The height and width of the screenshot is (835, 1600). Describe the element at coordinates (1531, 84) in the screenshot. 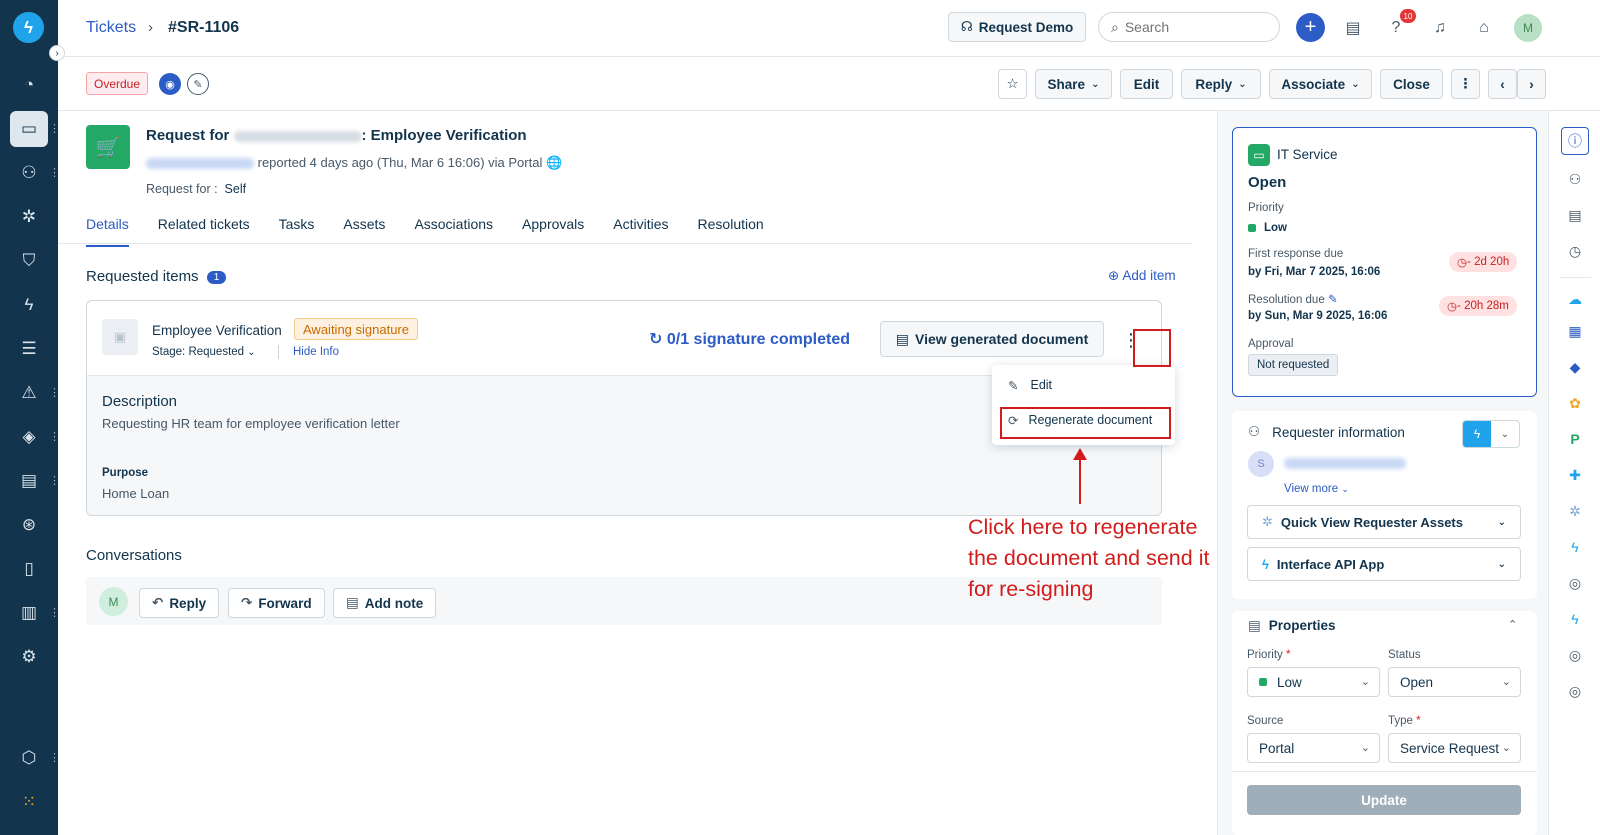

I see `next-ticket-button: ›` at that location.